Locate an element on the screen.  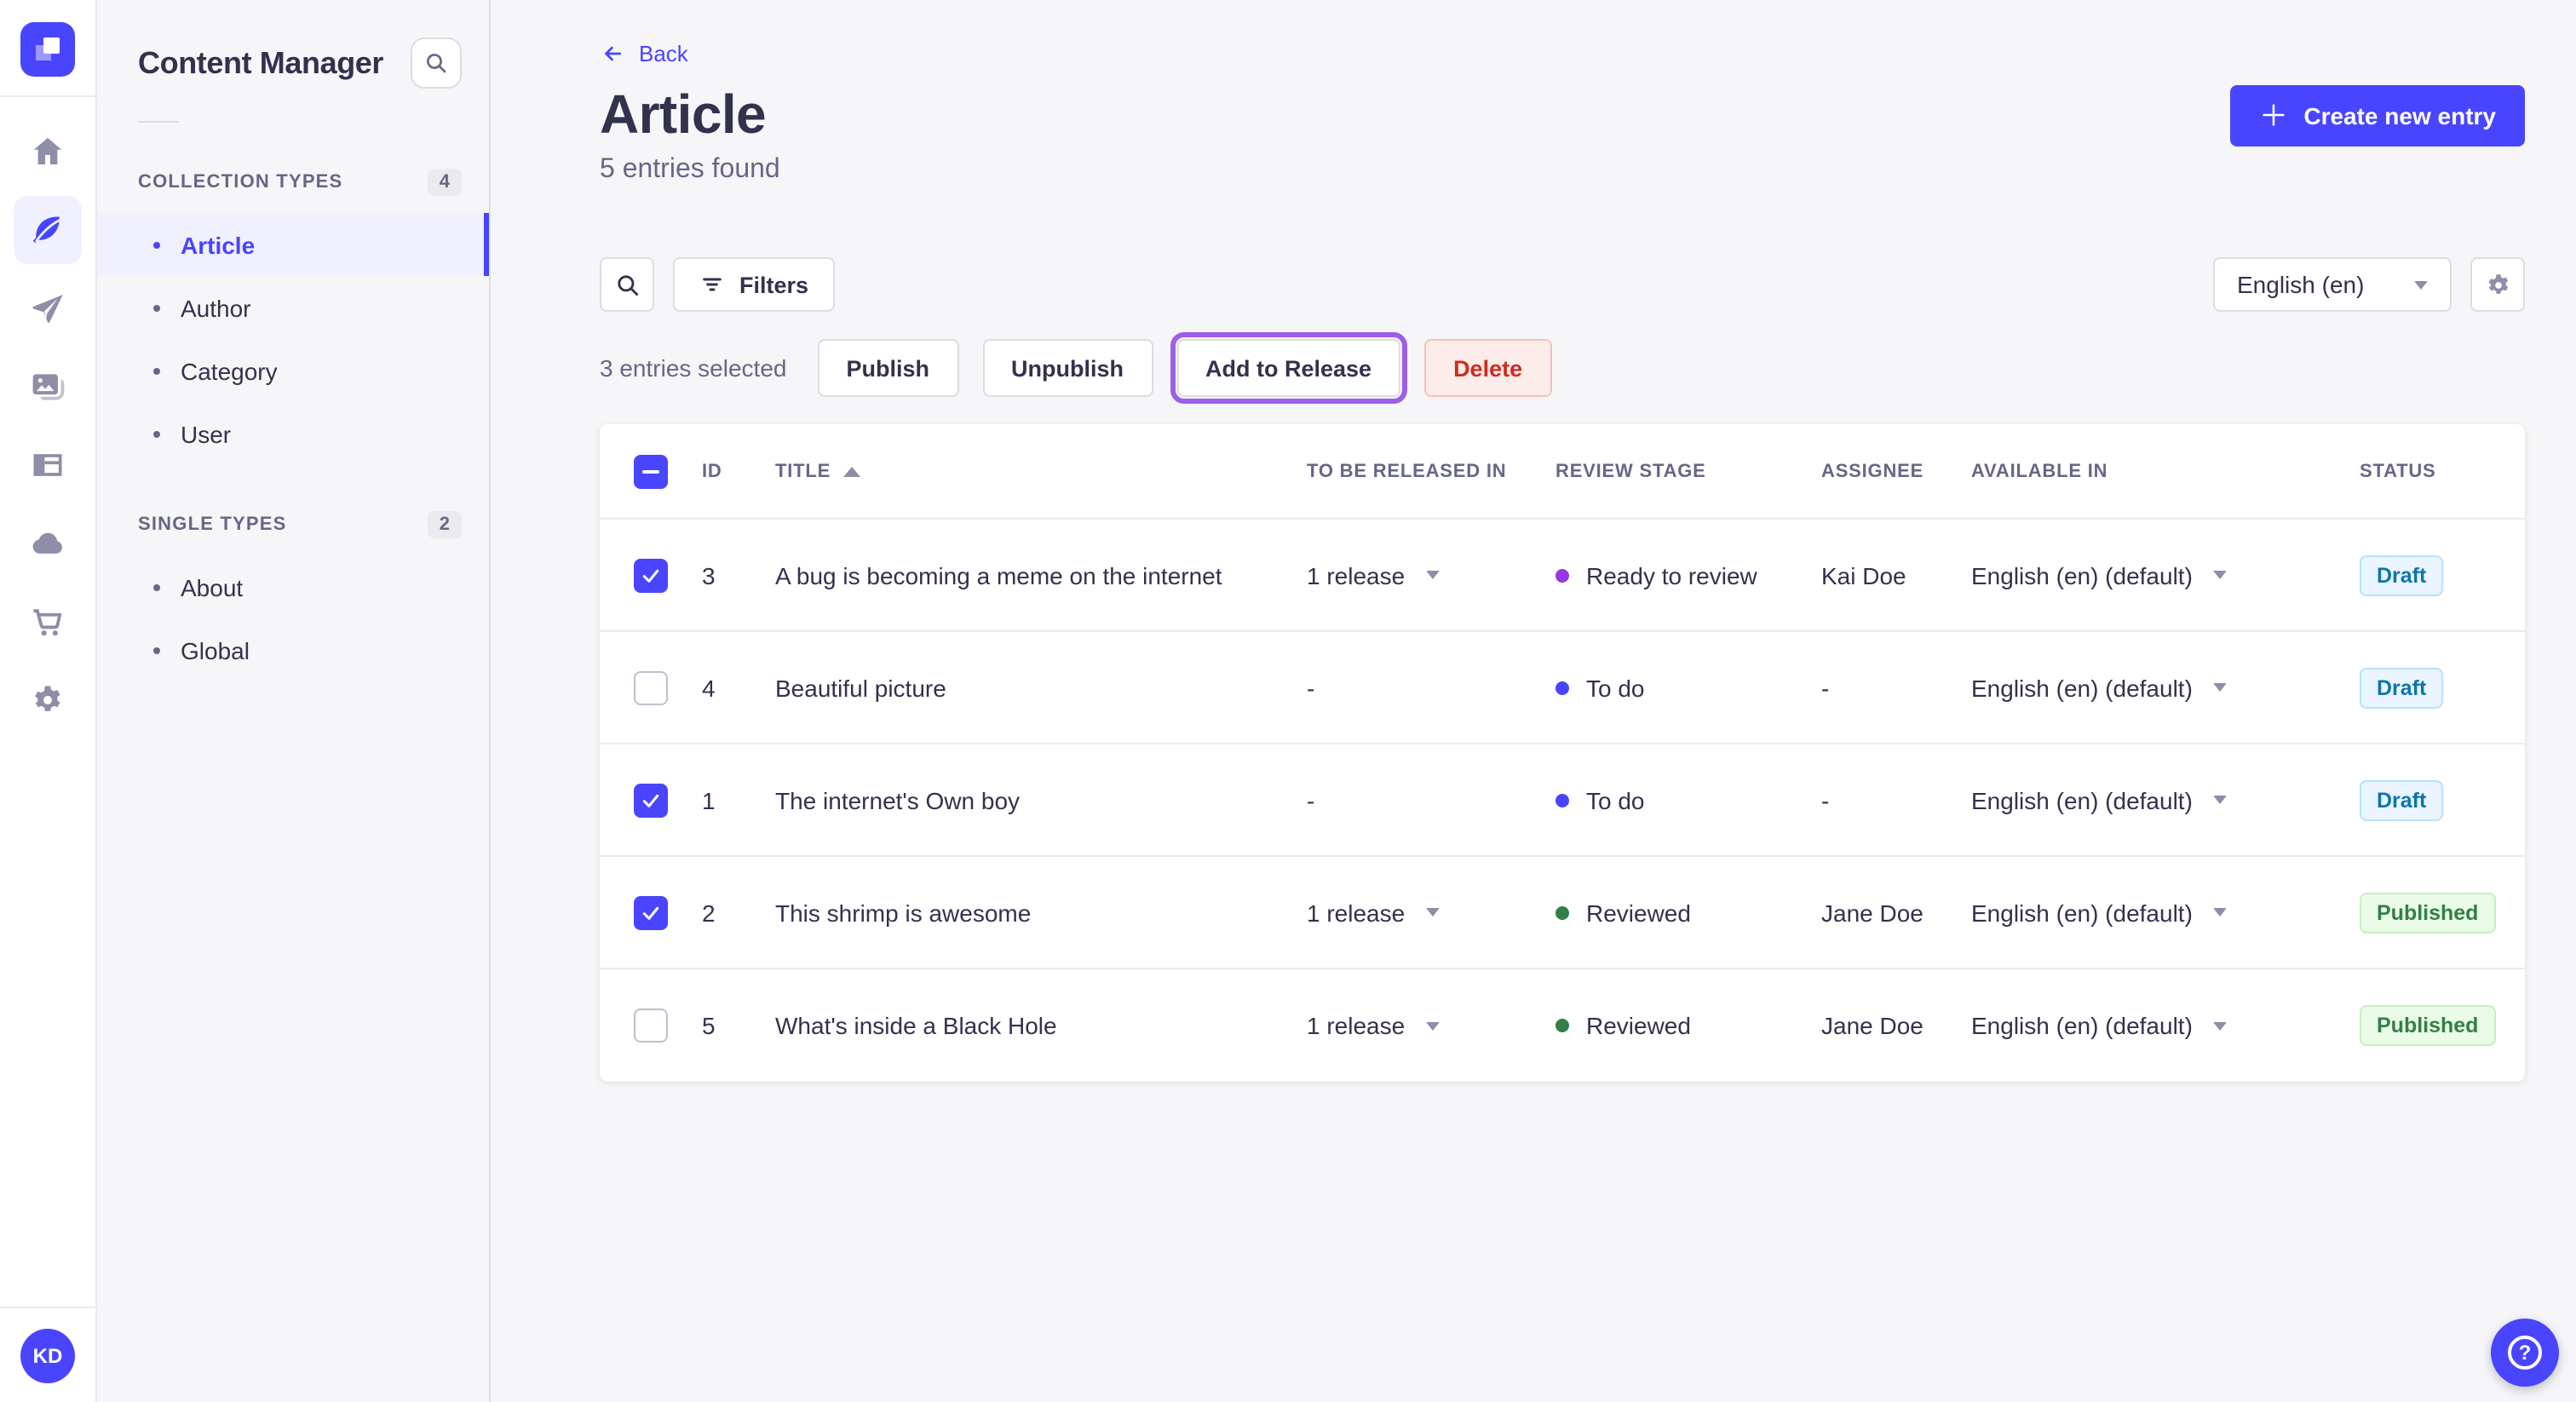
sidebar-item-user: User is located at coordinates (293, 433).